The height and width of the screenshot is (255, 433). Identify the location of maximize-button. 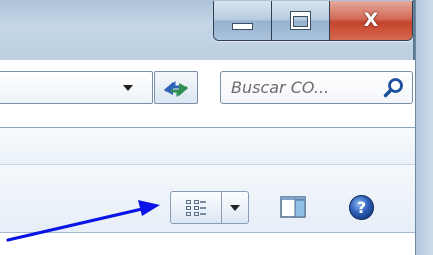
(301, 20).